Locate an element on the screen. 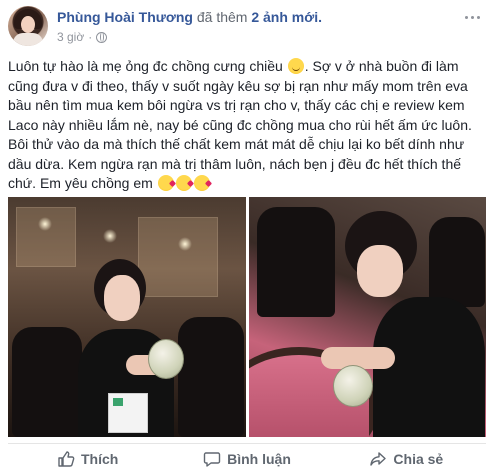 The width and height of the screenshot is (494, 474). post-meta: 3 giờ · is located at coordinates (82, 37).